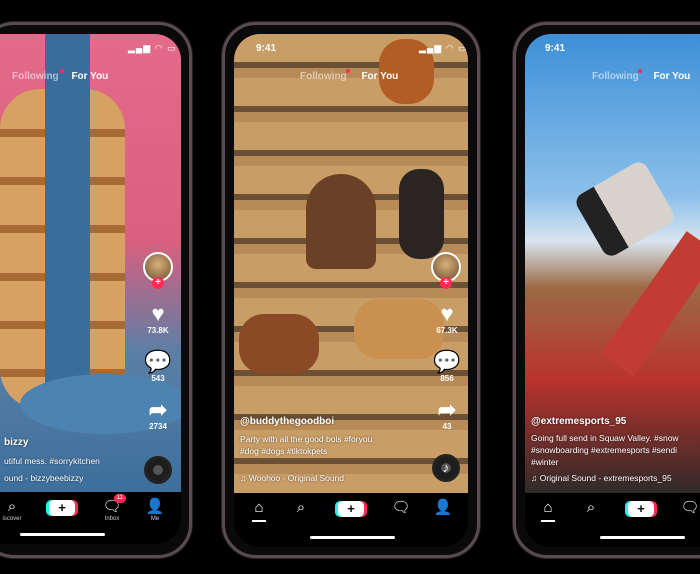  I want to click on sound-name: Woohoo - Original Sound, so click(296, 478).